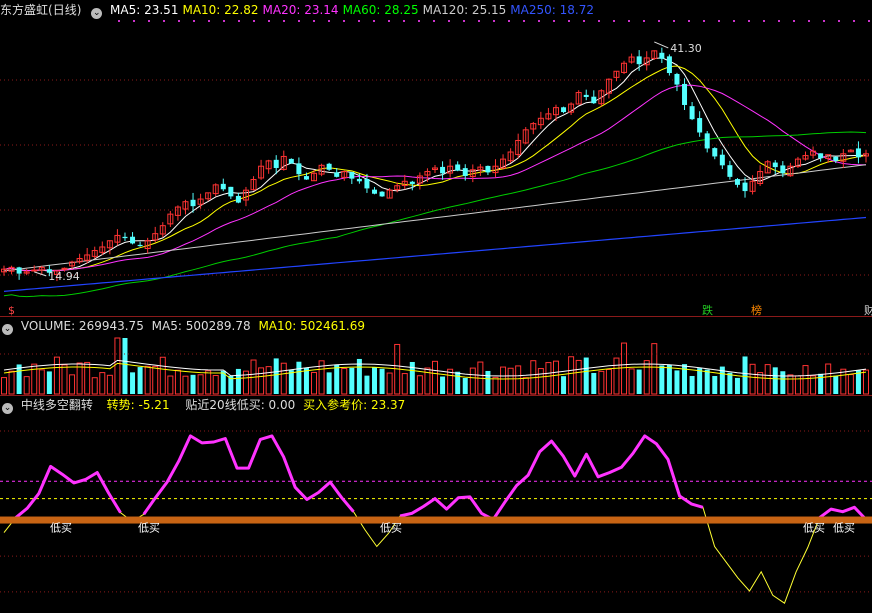 Image resolution: width=872 pixels, height=613 pixels. I want to click on event-marker: 跌, so click(707, 310).